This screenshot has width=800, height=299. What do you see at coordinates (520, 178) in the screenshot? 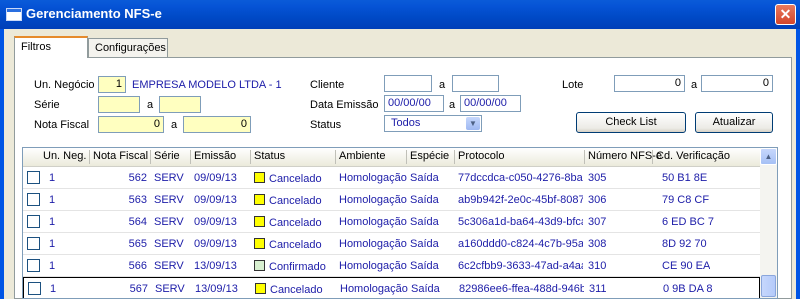
I see `cell-protocolo: 77dccdca-c050-4276-8ba6` at bounding box center [520, 178].